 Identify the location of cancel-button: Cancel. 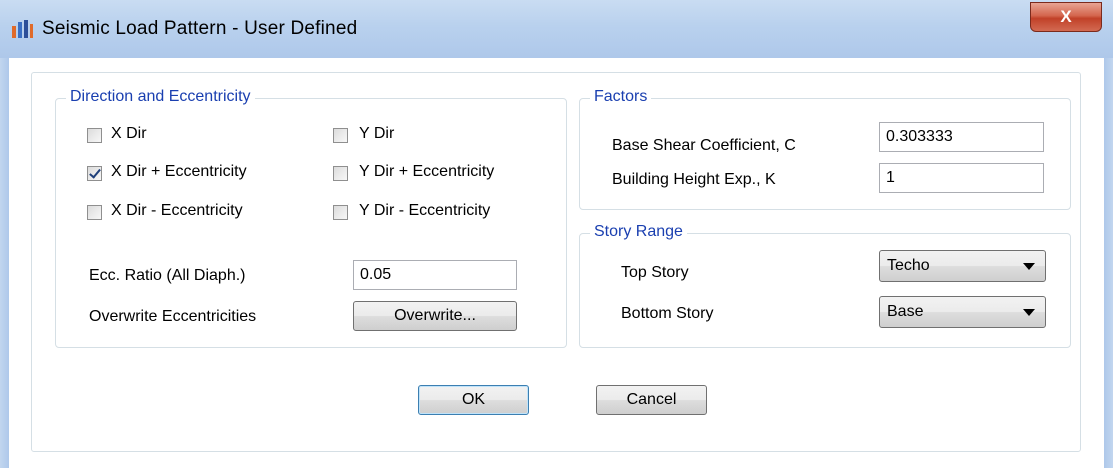
(651, 400).